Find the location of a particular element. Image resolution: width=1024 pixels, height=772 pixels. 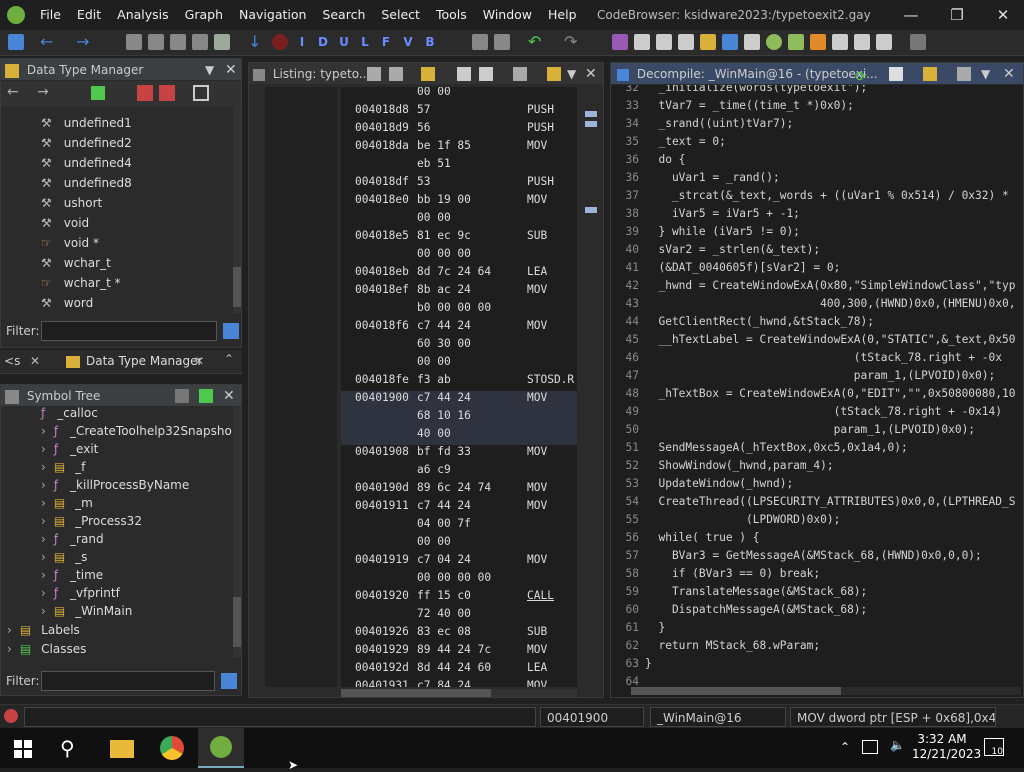

tree-item: › ▤ Labels is located at coordinates (43, 630).